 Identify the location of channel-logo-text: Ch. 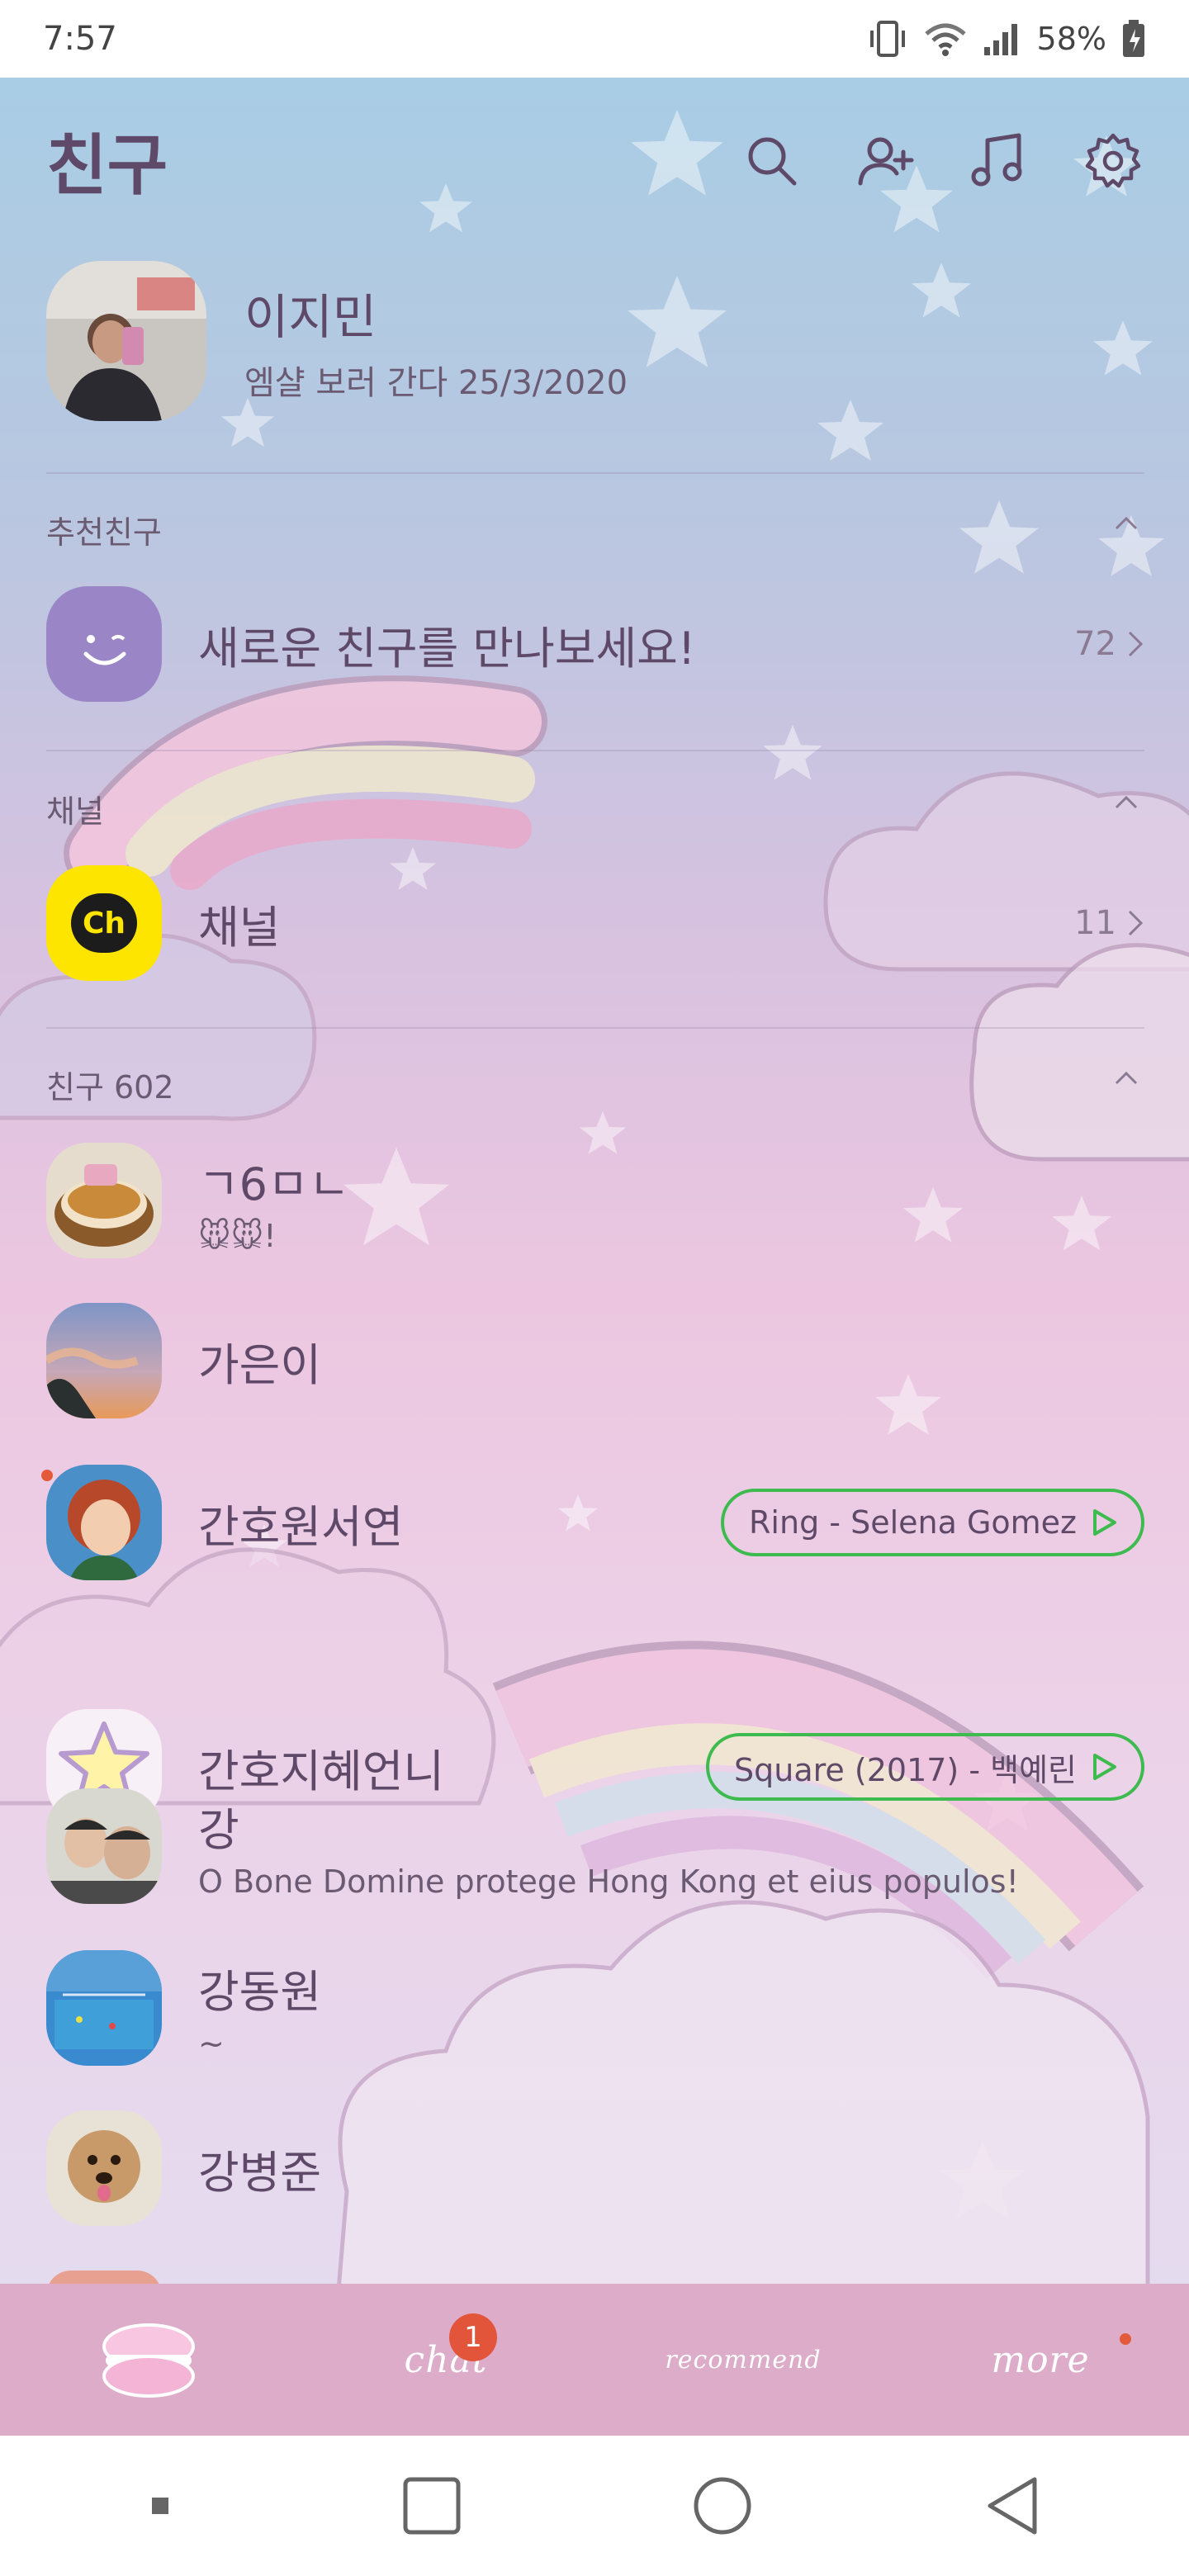
(104, 923).